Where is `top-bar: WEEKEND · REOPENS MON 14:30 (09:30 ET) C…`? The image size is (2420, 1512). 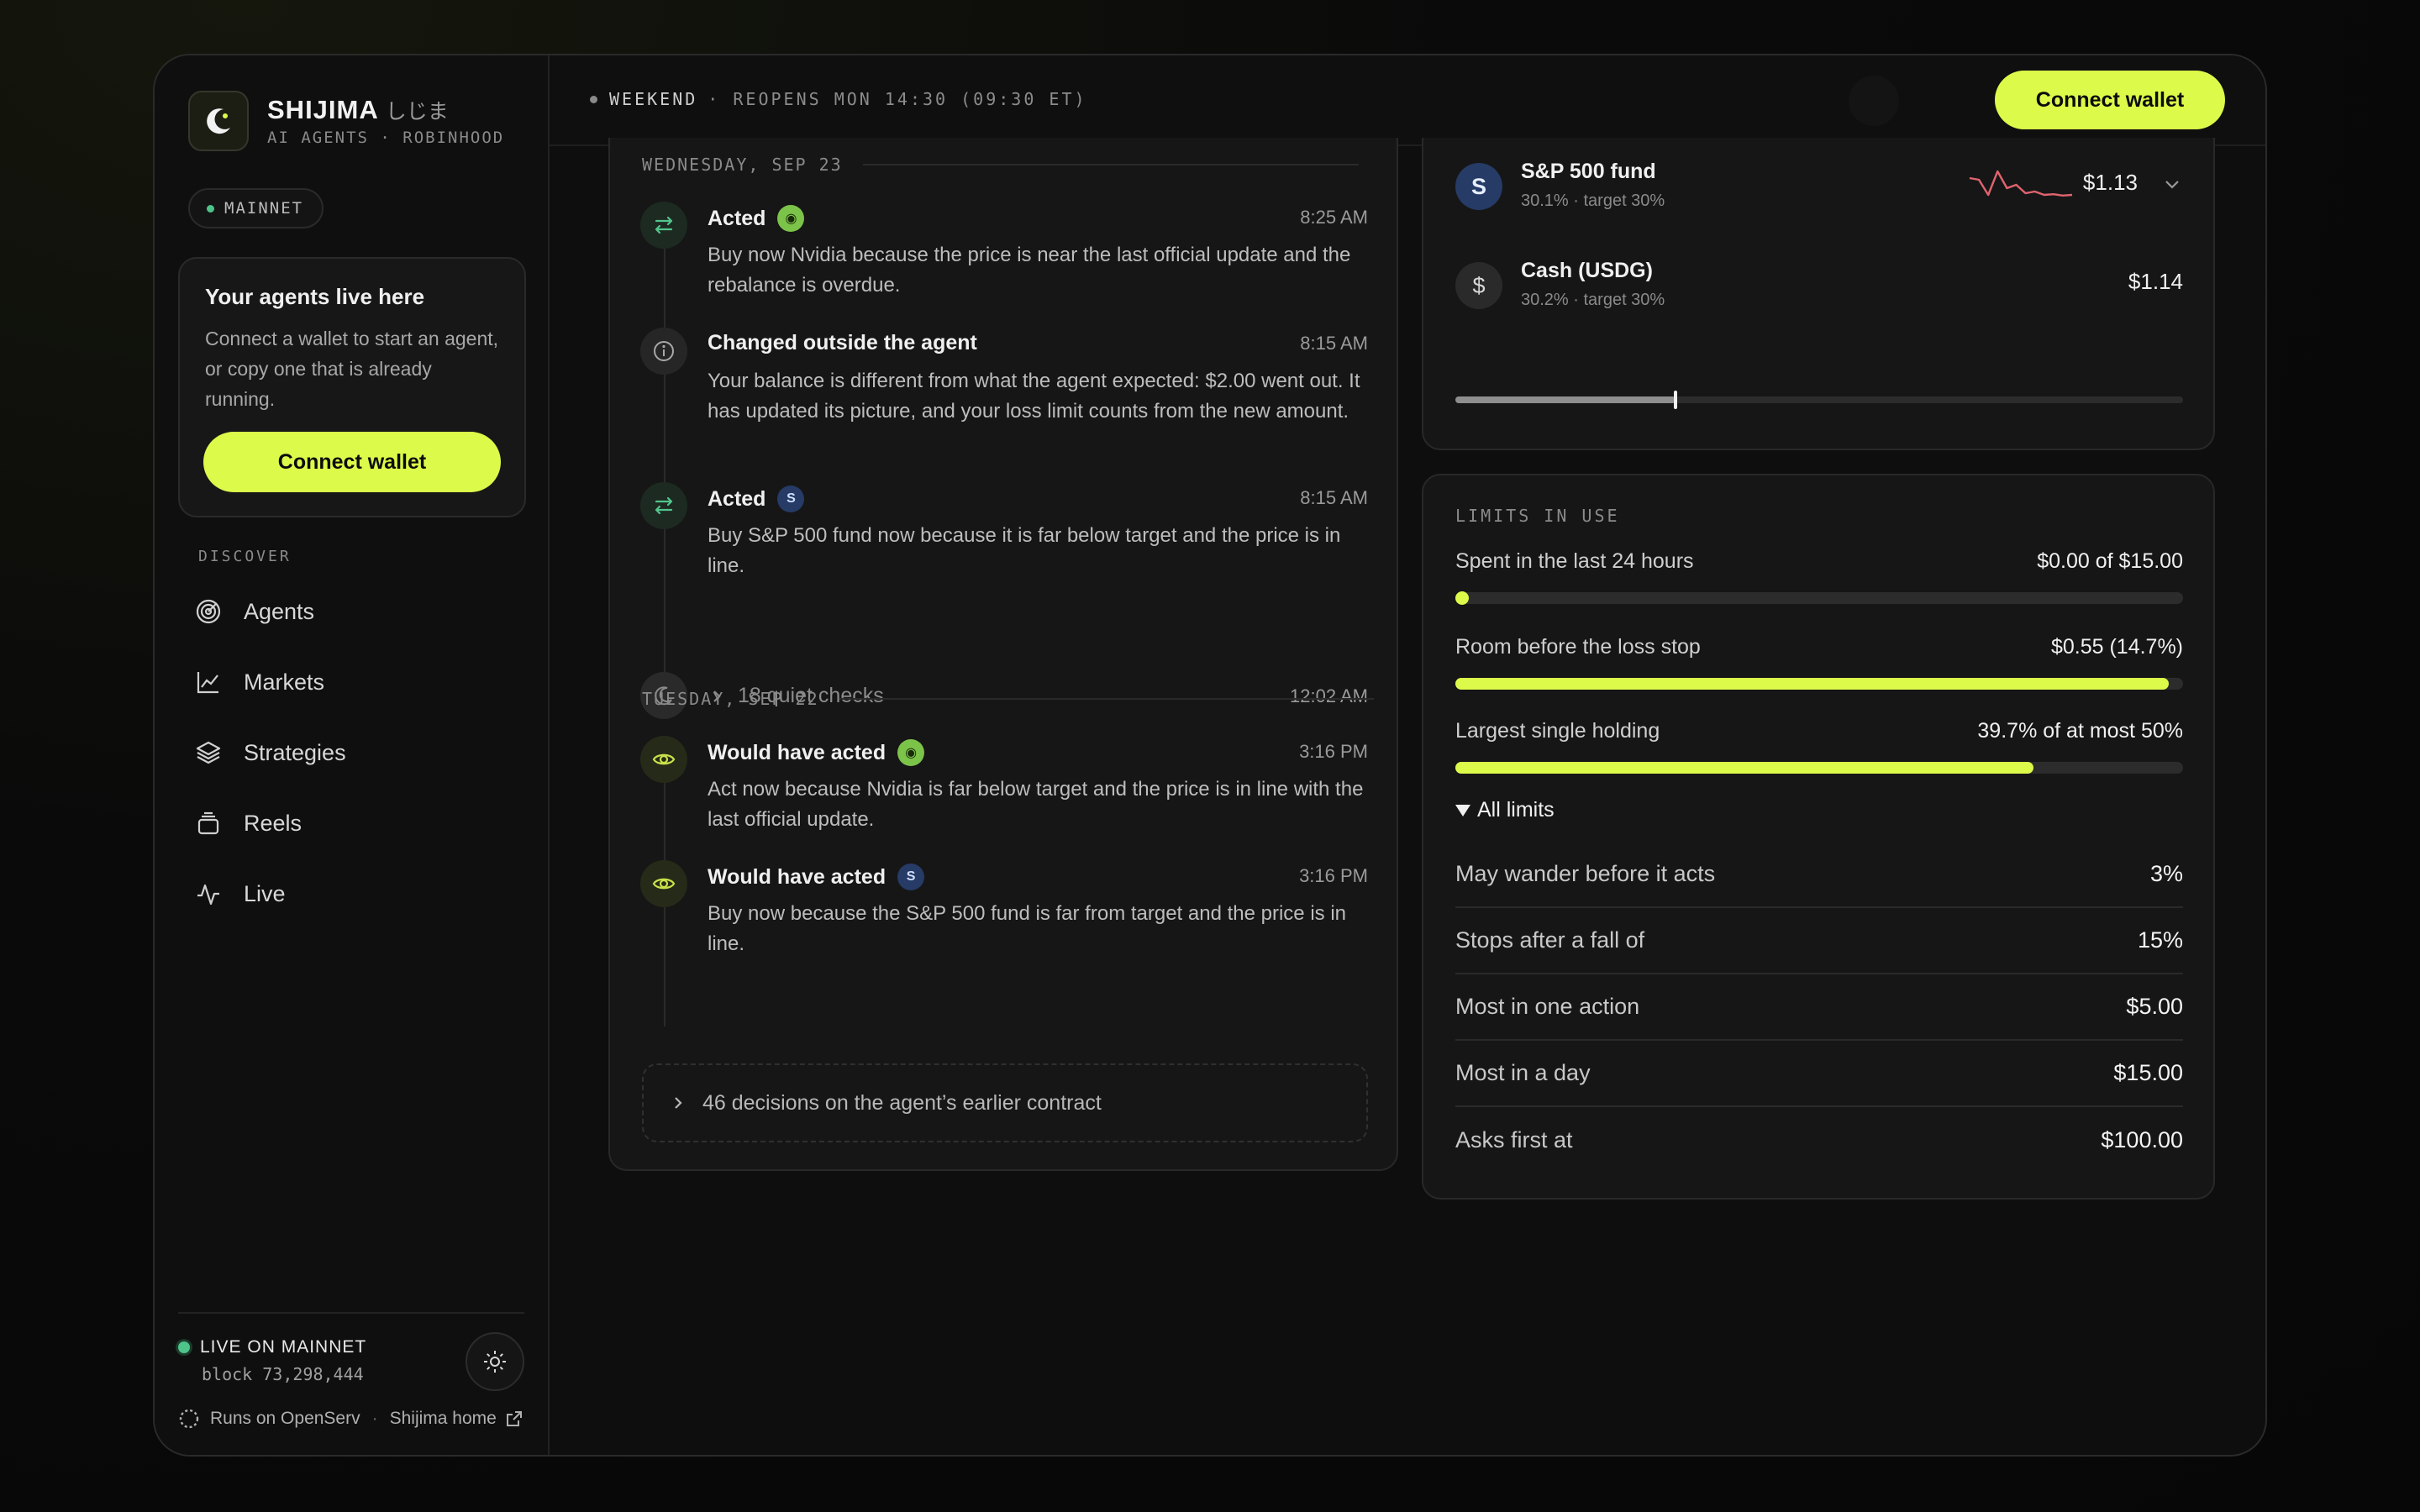 top-bar: WEEKEND · REOPENS MON 14:30 (09:30 ET) C… is located at coordinates (1407, 100).